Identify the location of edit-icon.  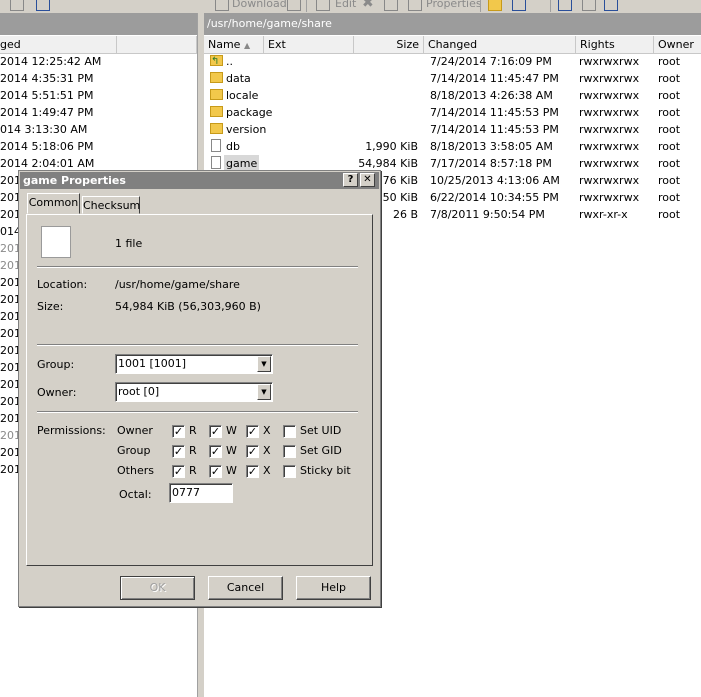
(323, 5).